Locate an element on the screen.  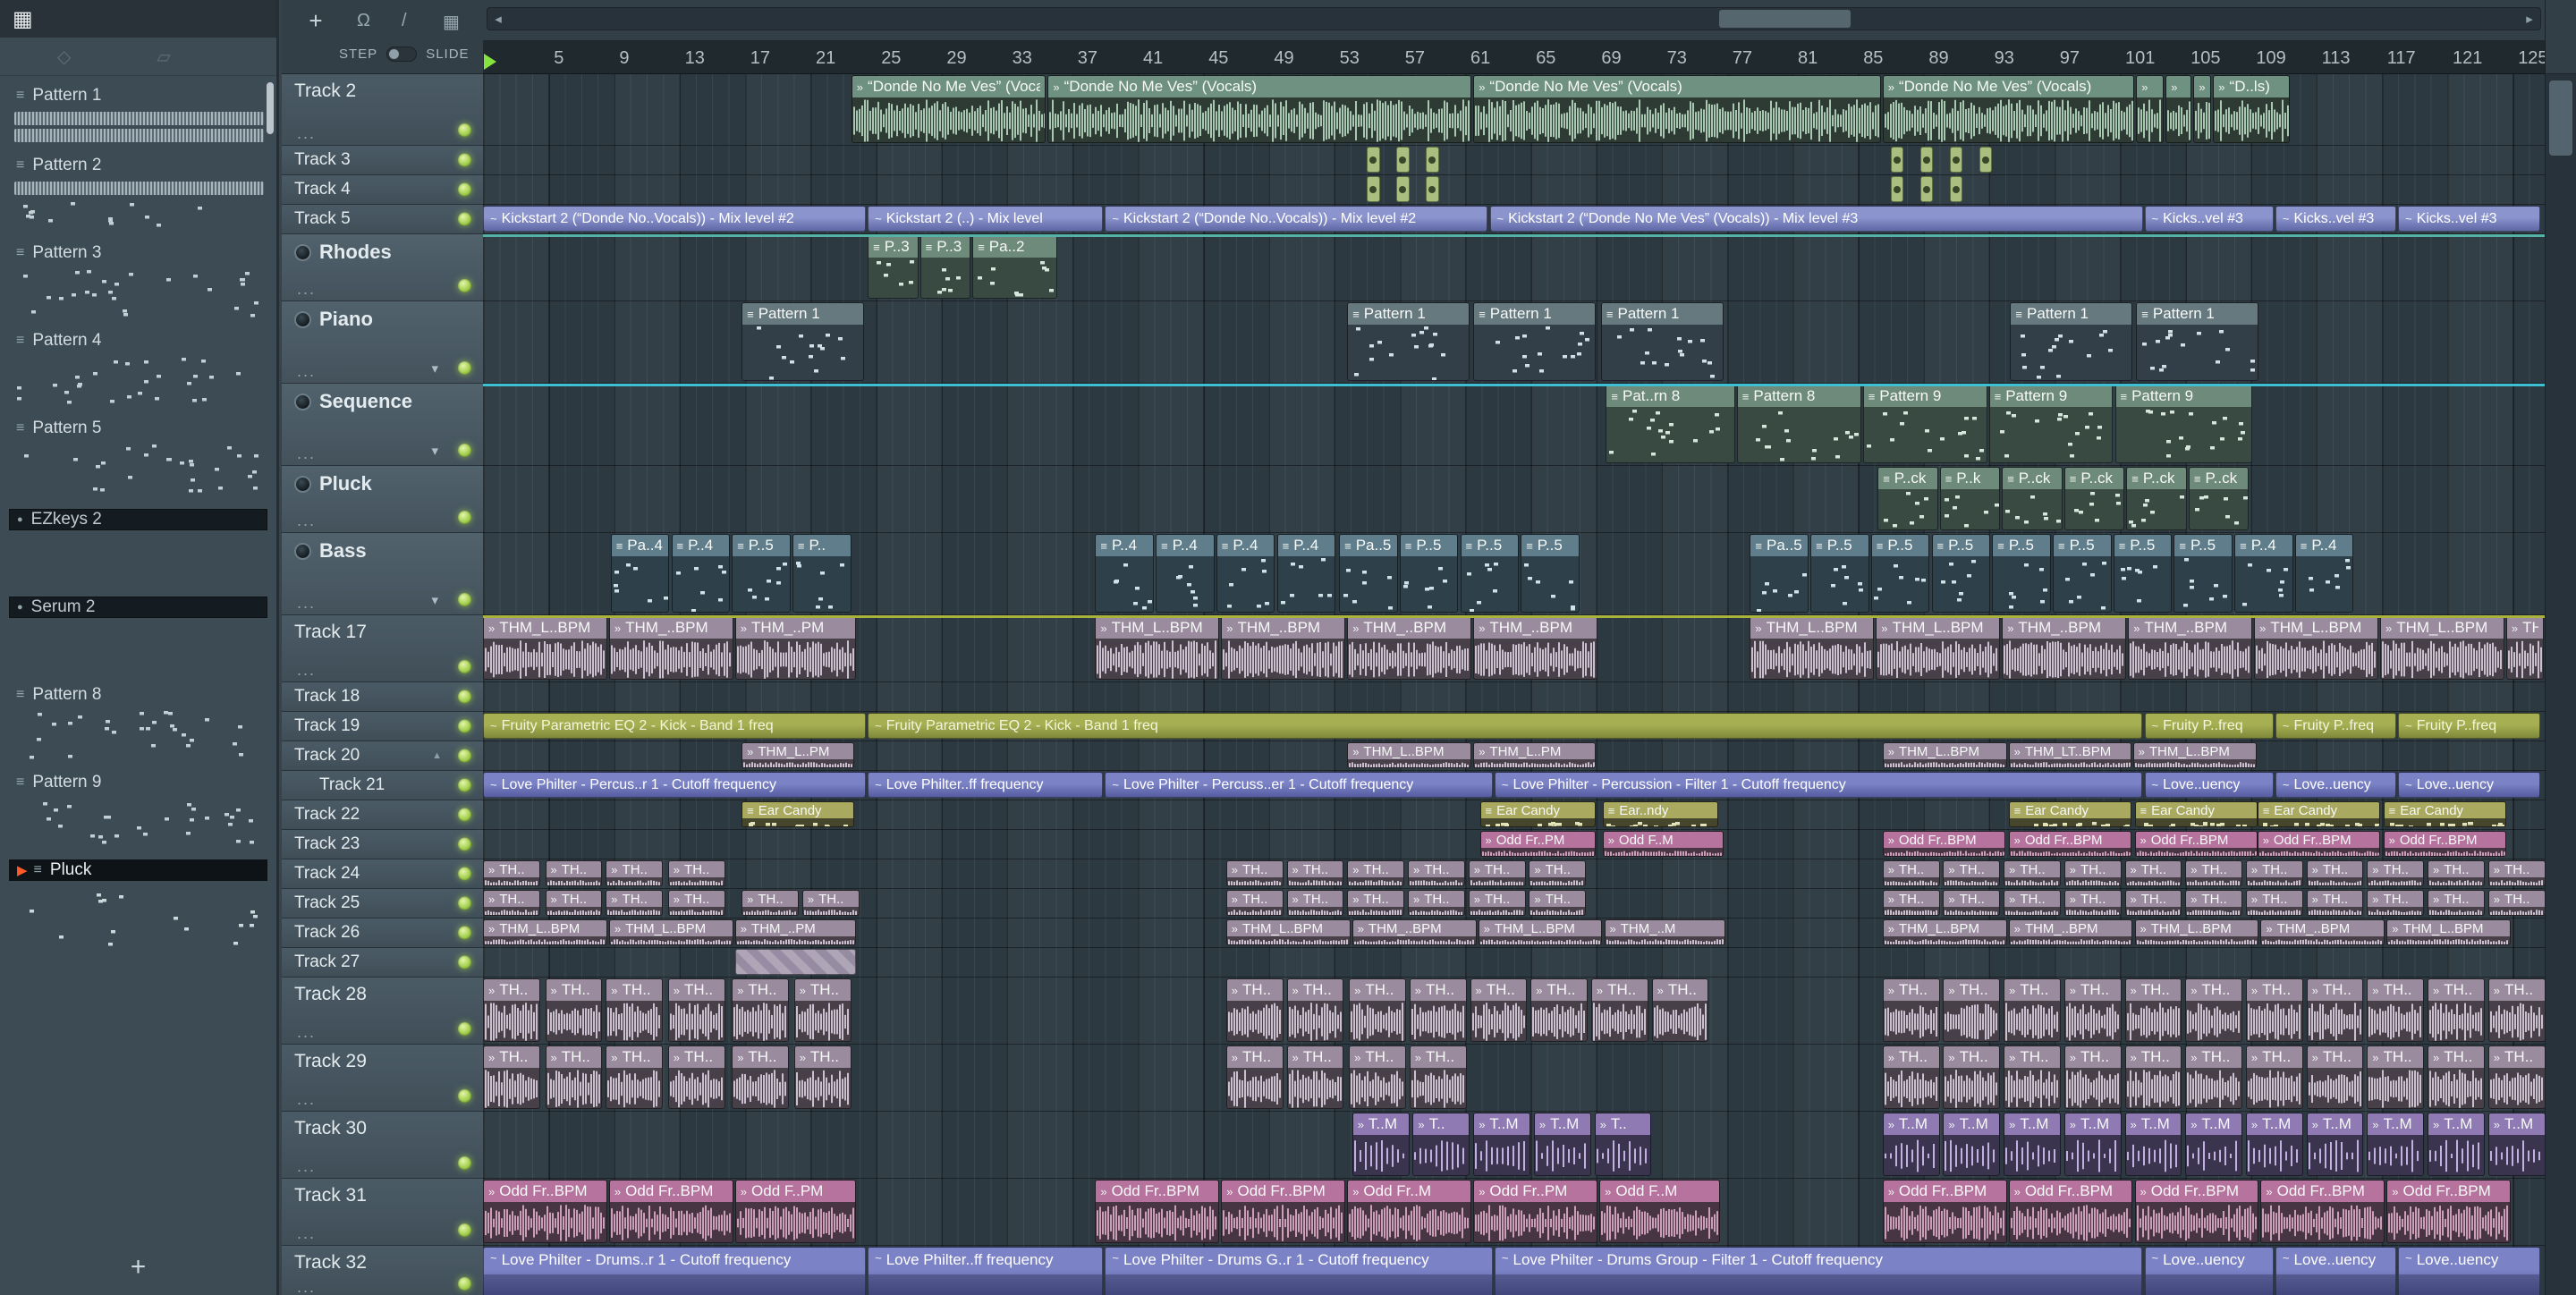
clip-patg: ≡ Pattern 8 is located at coordinates (1798, 424).